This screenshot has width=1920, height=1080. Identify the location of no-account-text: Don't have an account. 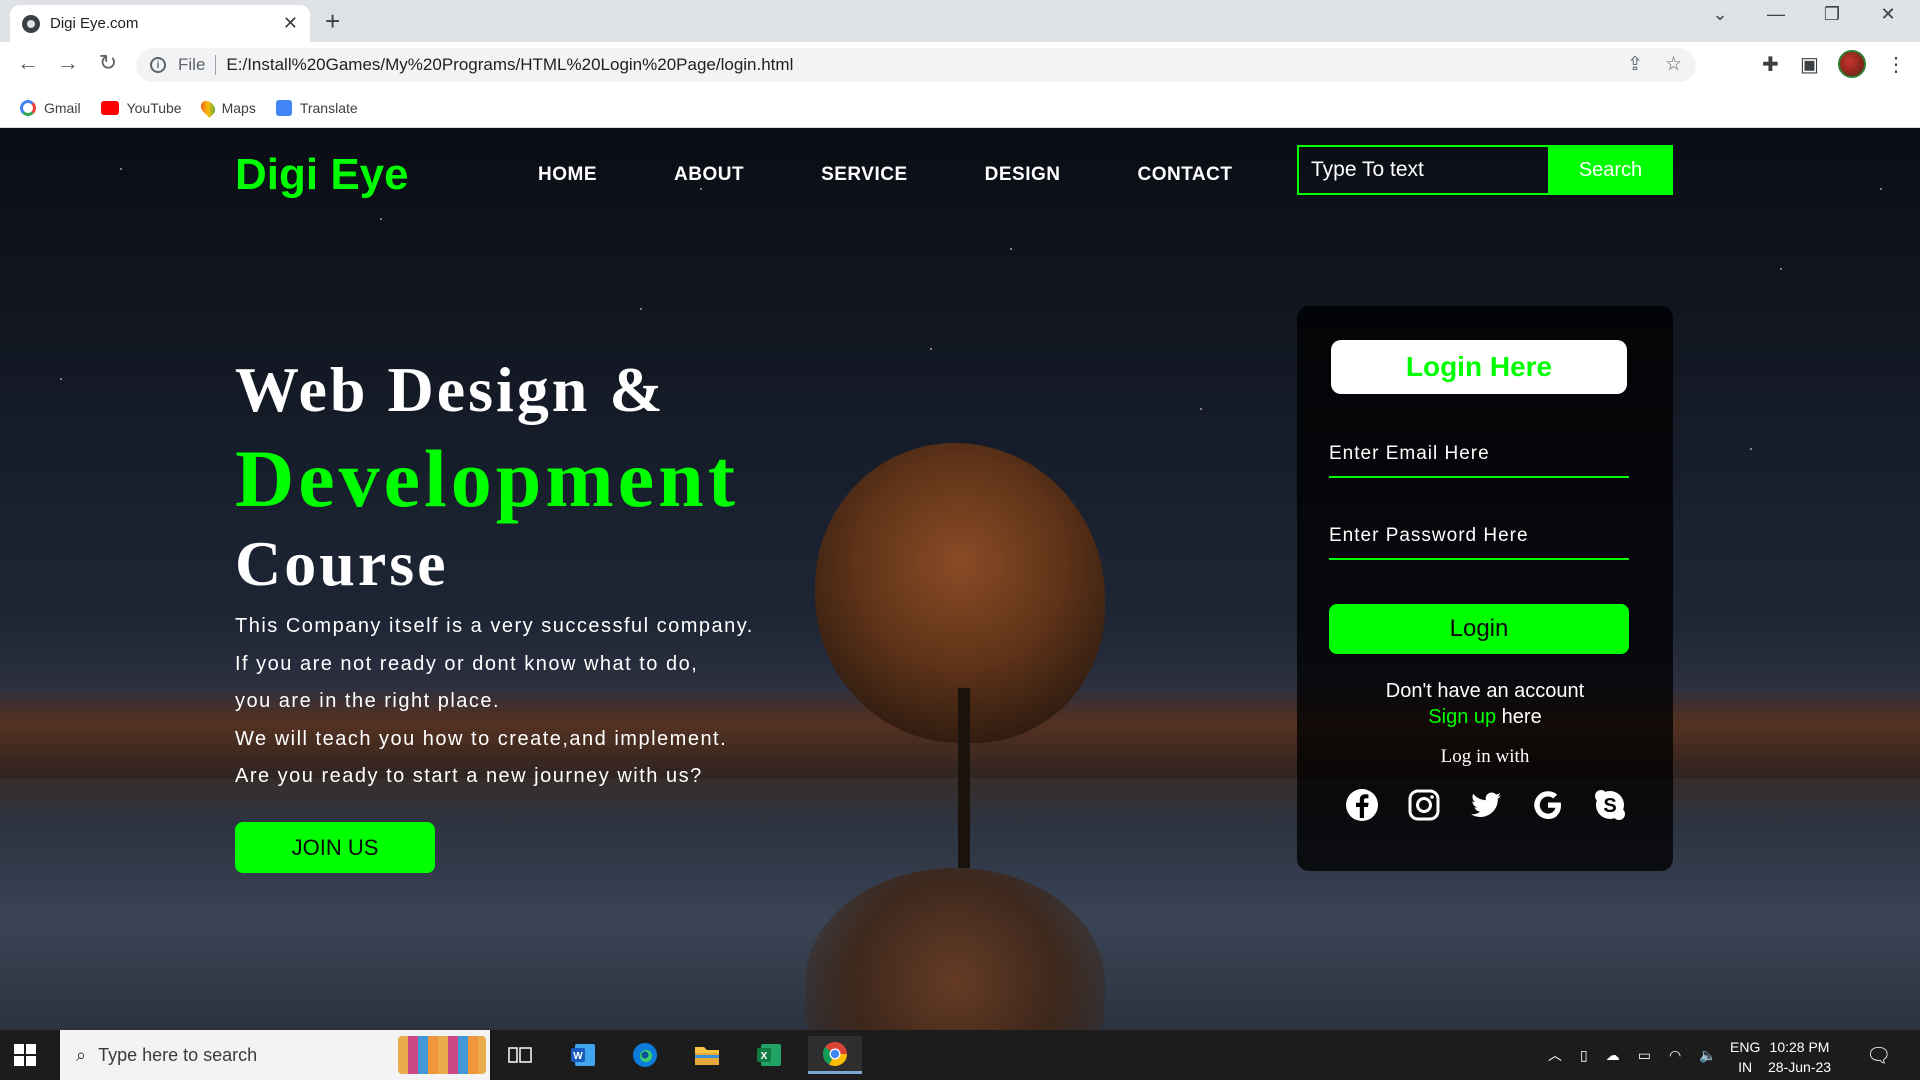
(1485, 691).